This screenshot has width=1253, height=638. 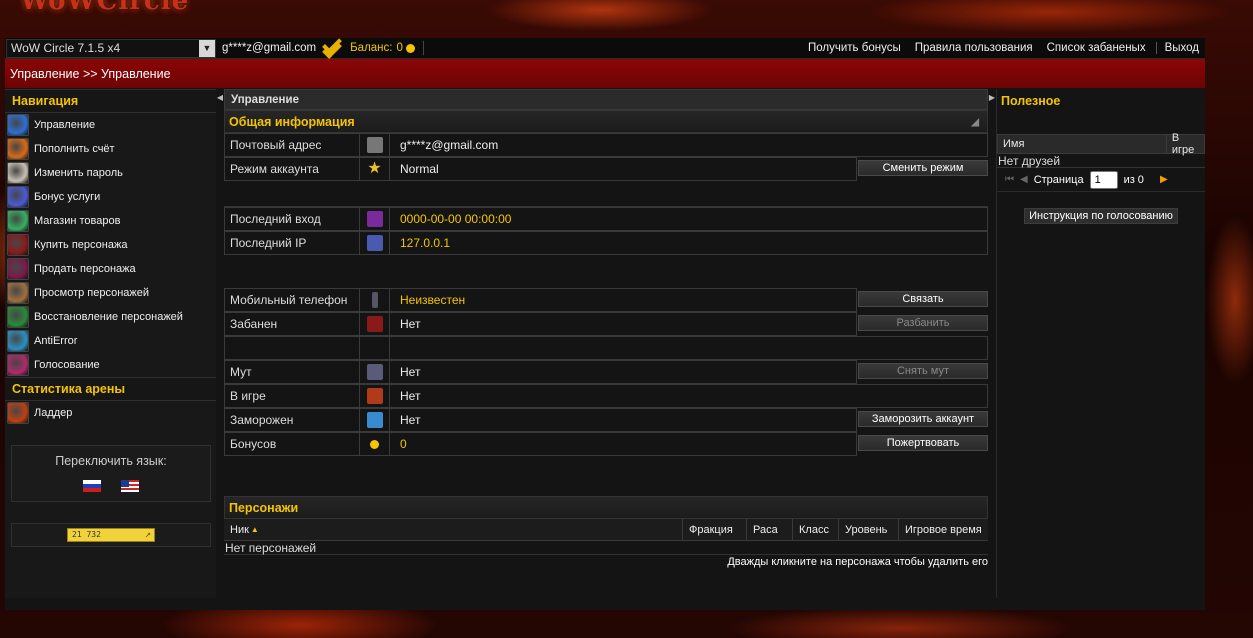 I want to click on sidebar-item-bonus-services: Бонус услуги, so click(x=110, y=197).